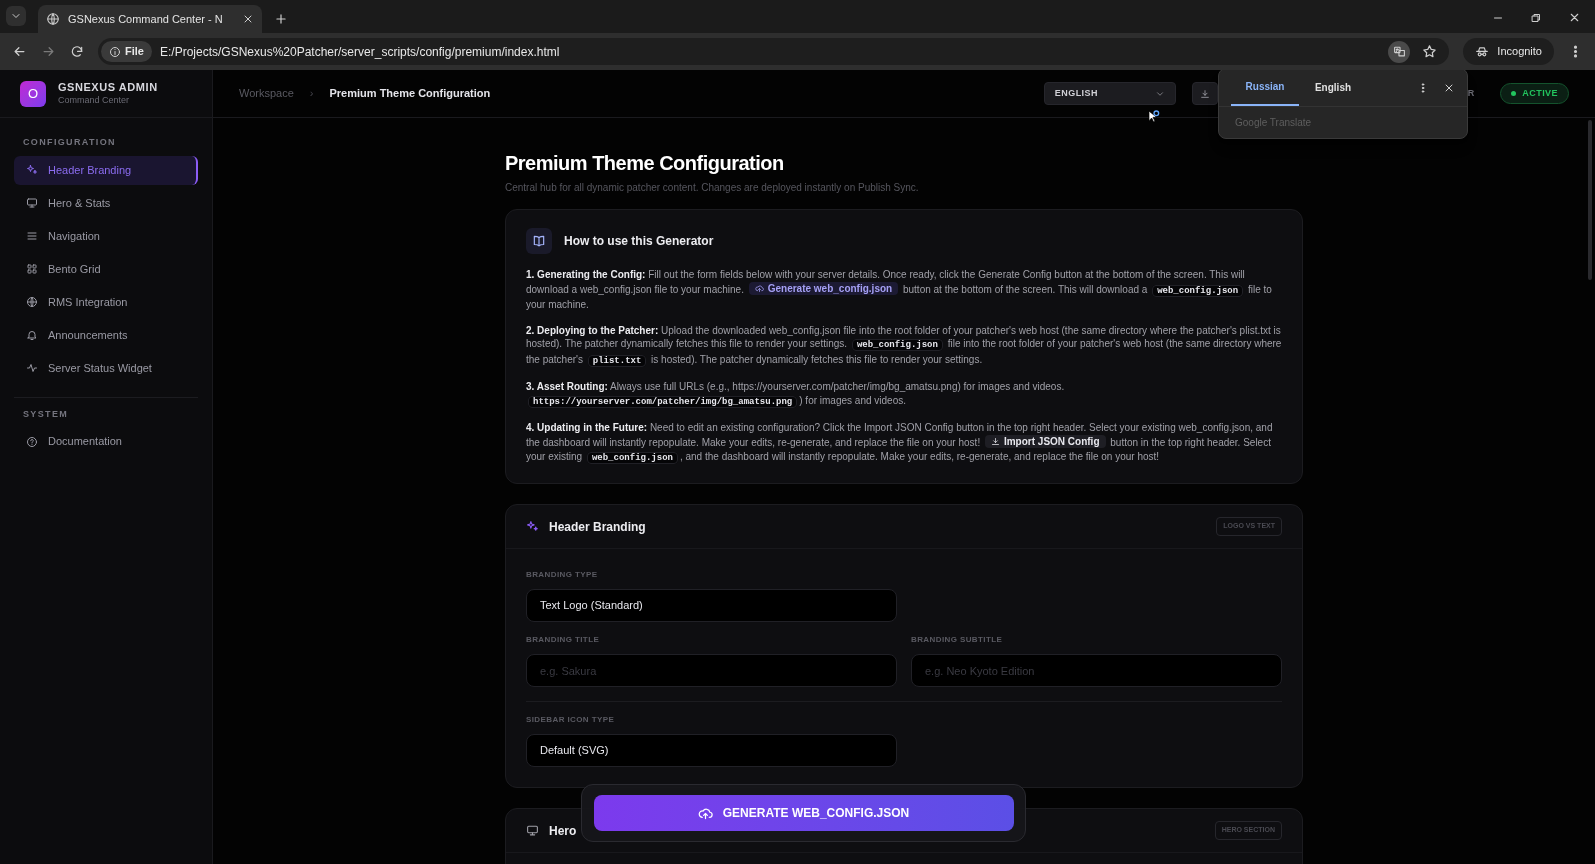 The image size is (1595, 864). What do you see at coordinates (1096, 670) in the screenshot?
I see `input-field: e.g. Neo Kyoto Edition` at bounding box center [1096, 670].